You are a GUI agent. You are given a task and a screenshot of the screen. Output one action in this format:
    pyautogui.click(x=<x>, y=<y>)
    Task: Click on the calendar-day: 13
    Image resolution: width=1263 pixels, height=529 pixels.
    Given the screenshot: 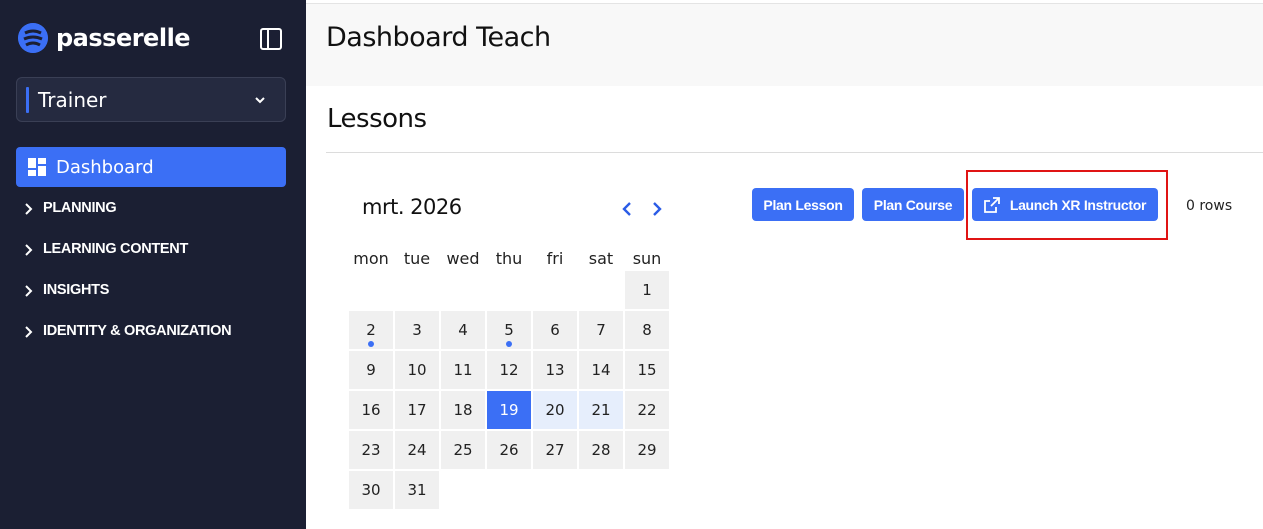 What is the action you would take?
    pyautogui.click(x=555, y=370)
    